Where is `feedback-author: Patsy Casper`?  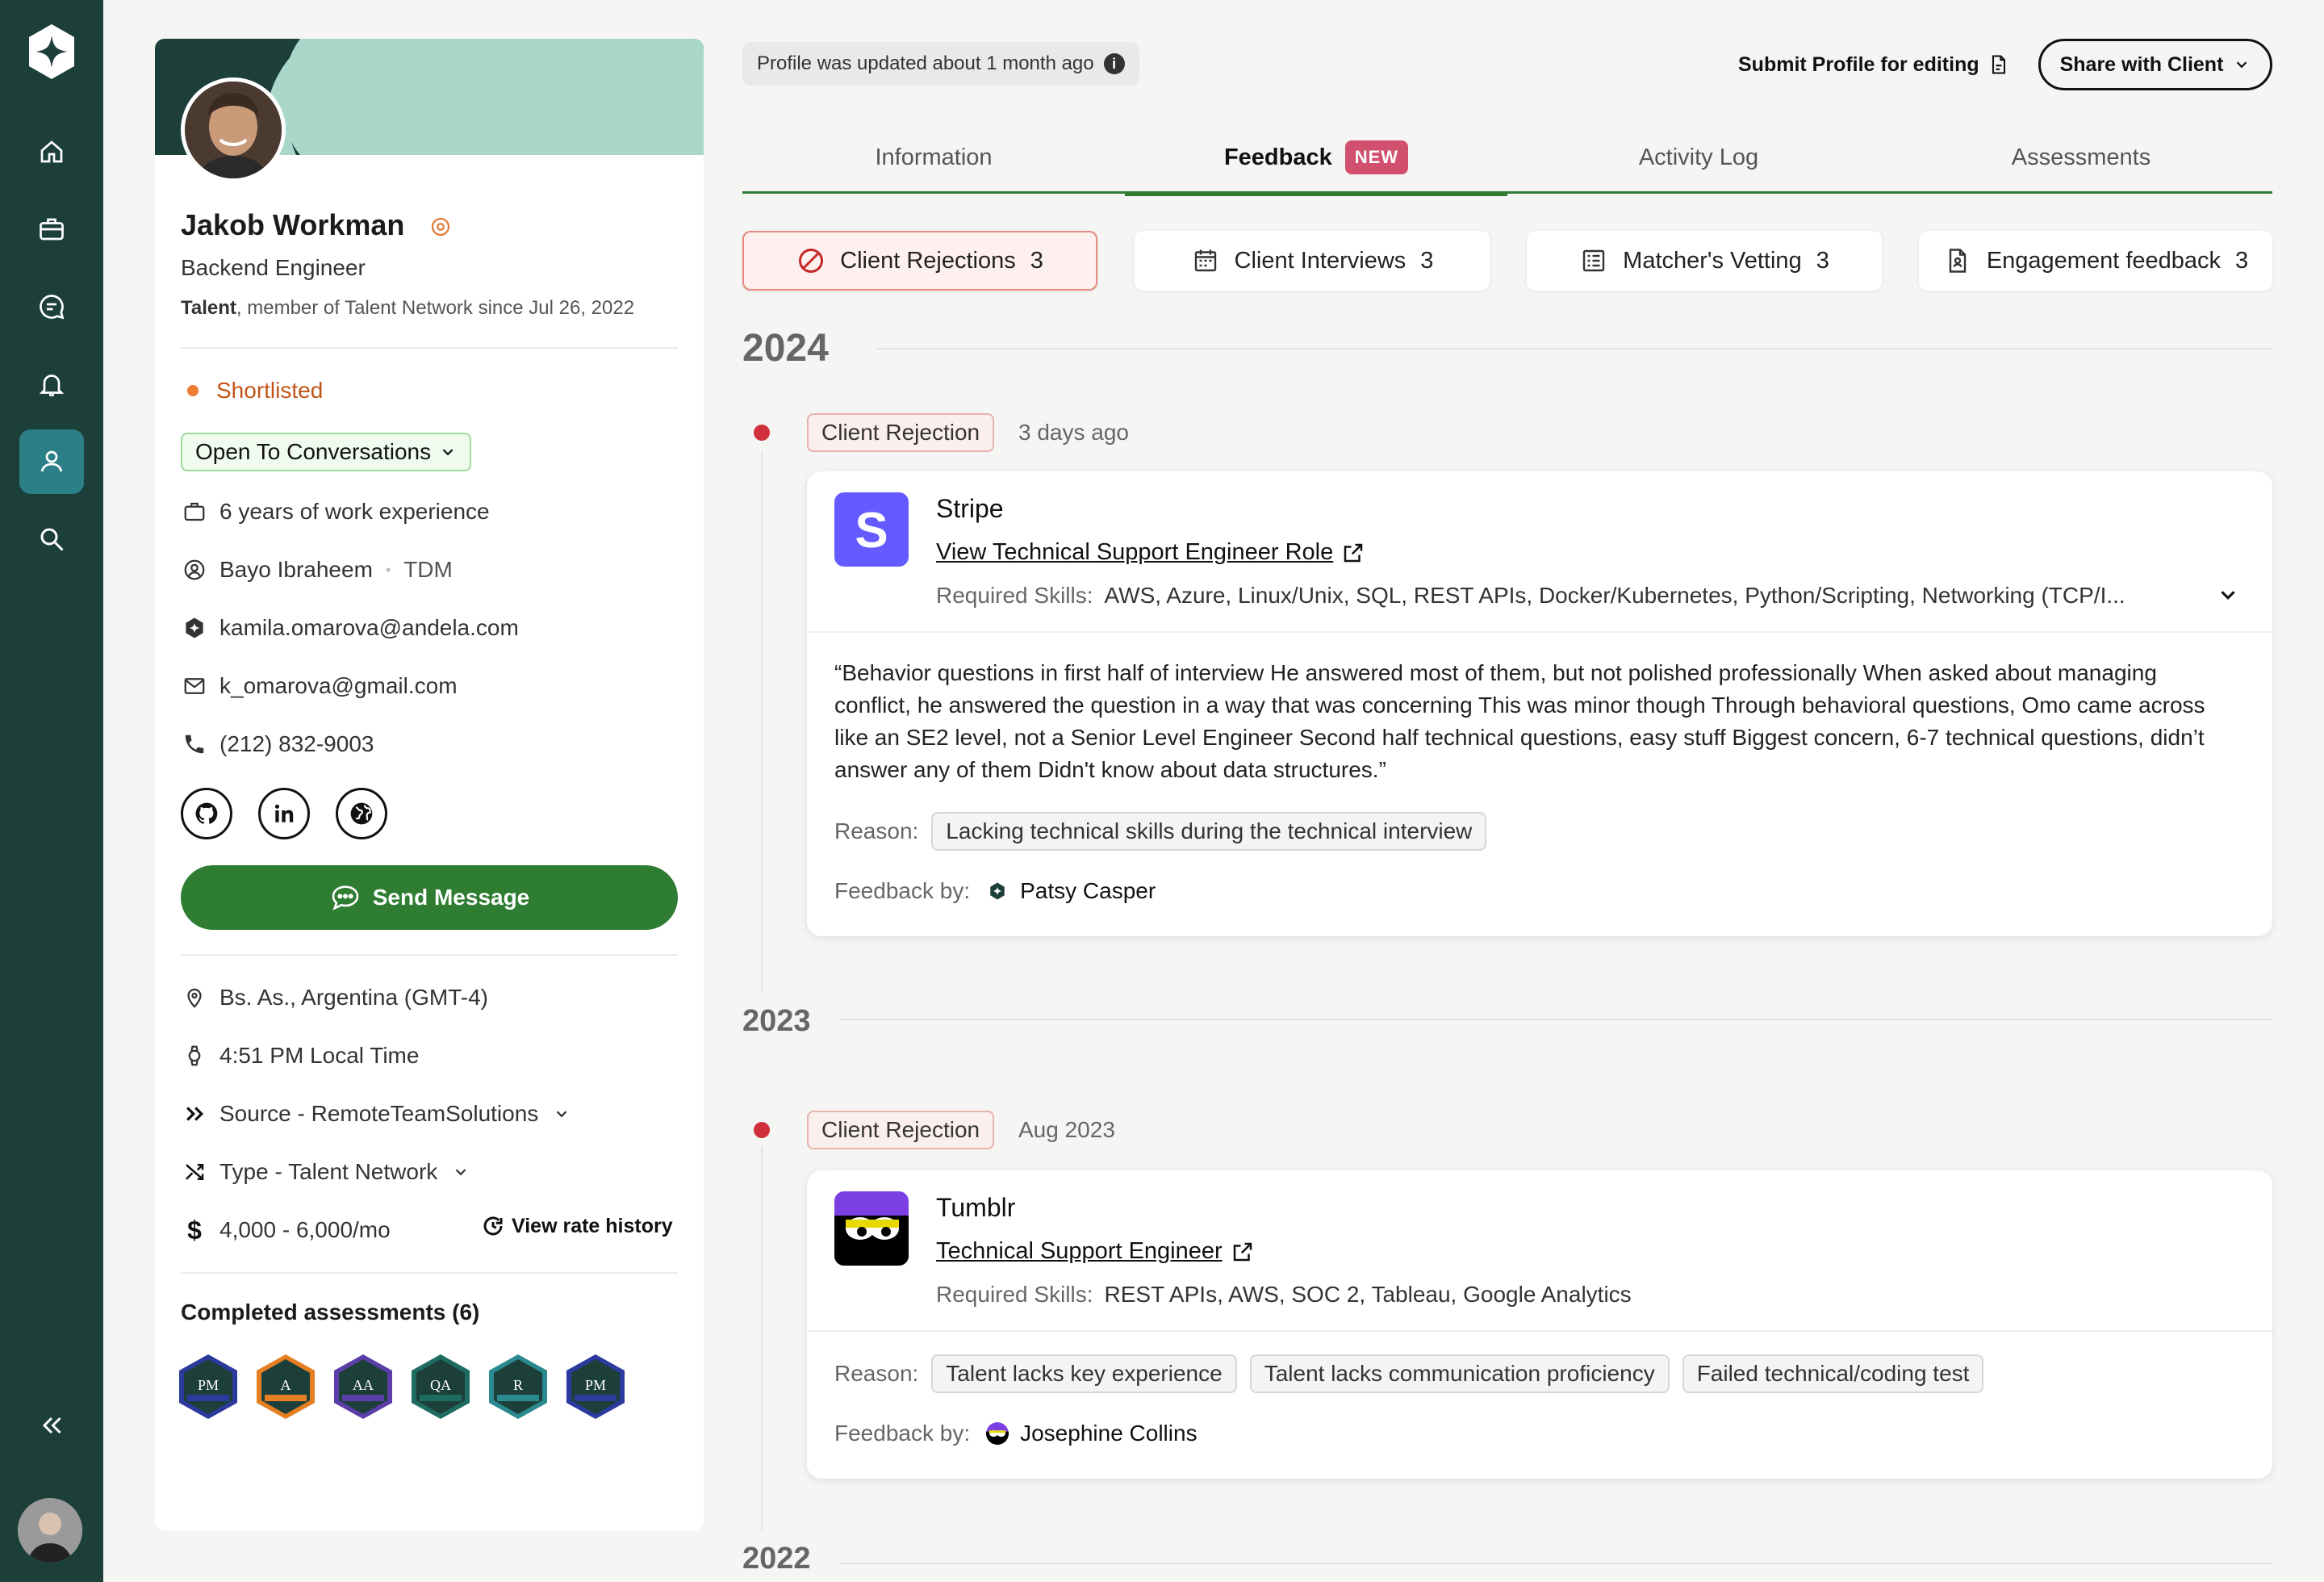 feedback-author: Patsy Casper is located at coordinates (1071, 891).